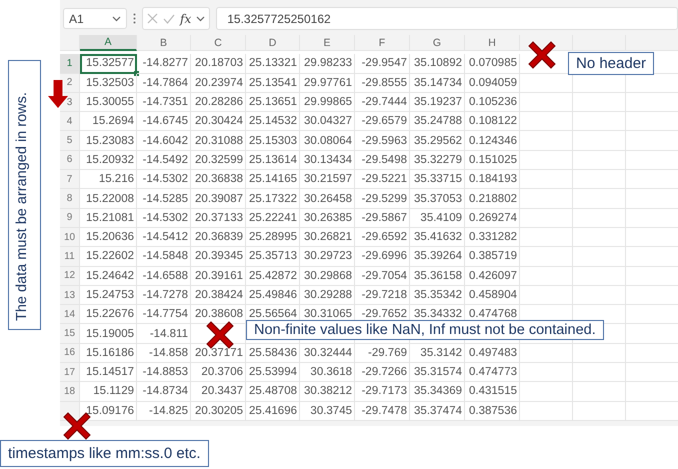 The height and width of the screenshot is (469, 678). Describe the element at coordinates (437, 43) in the screenshot. I see `column-header: G` at that location.